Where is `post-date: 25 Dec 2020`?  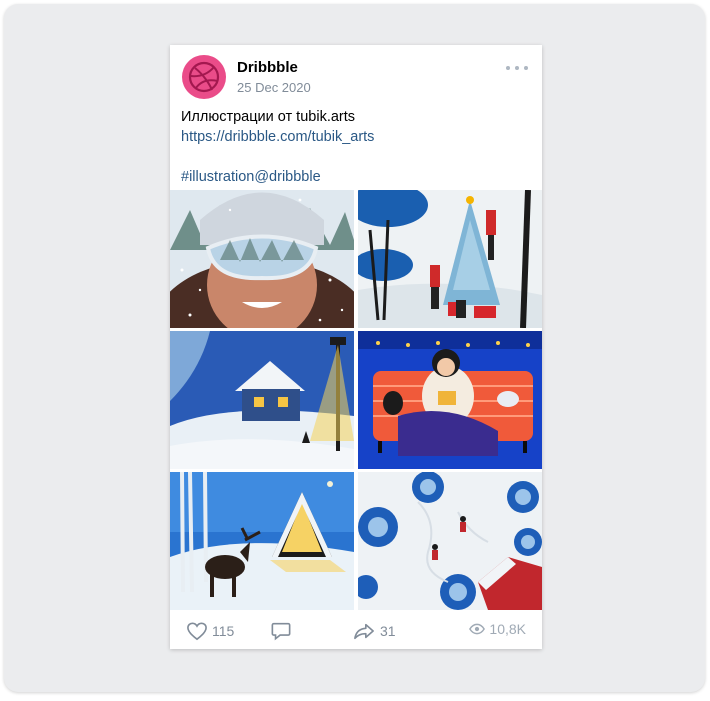
post-date: 25 Dec 2020 is located at coordinates (274, 87).